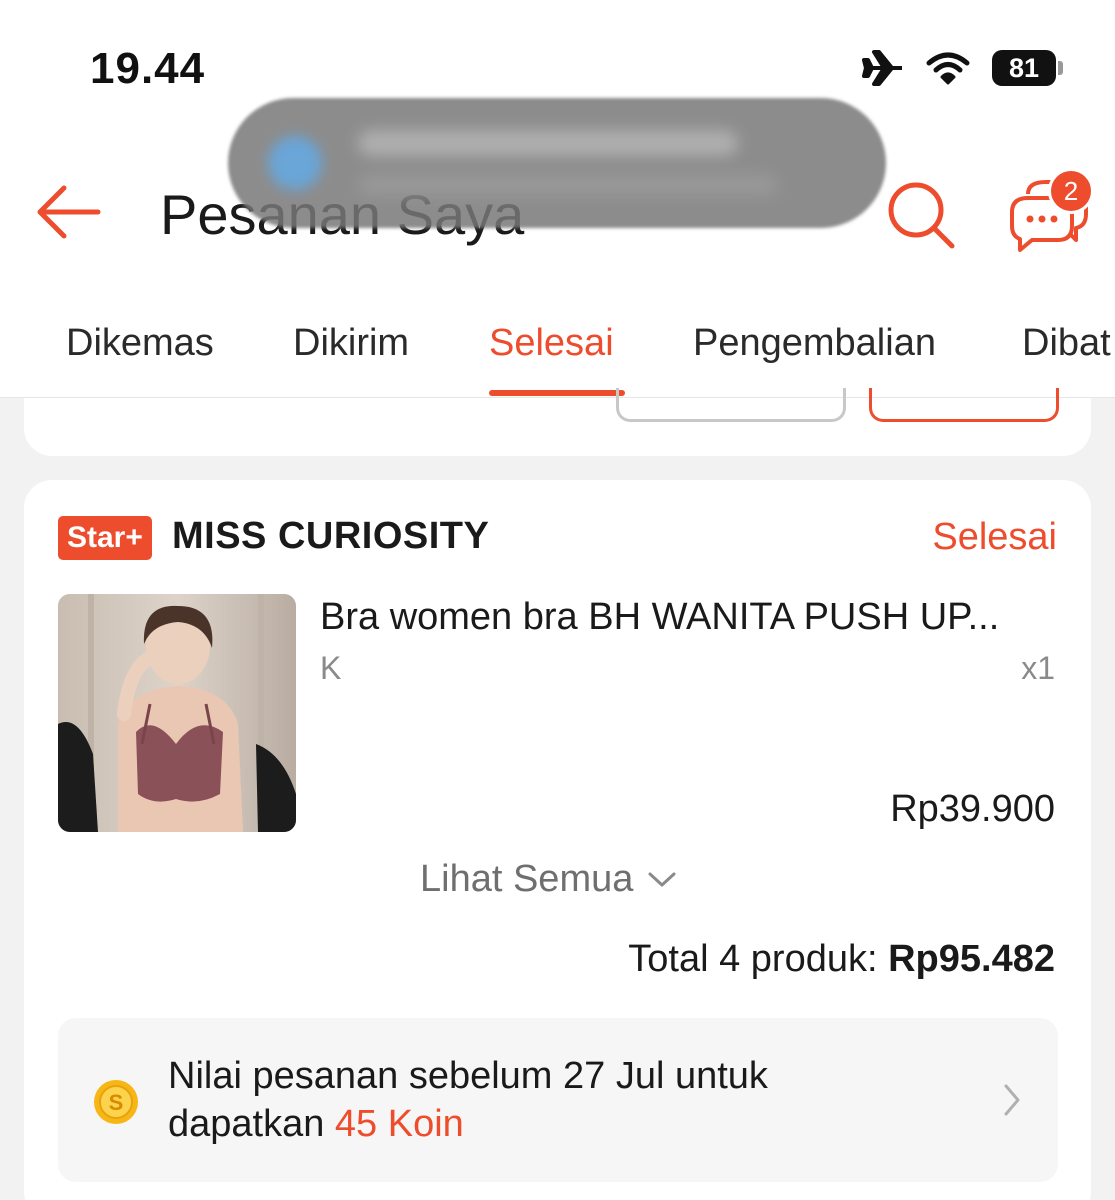 The height and width of the screenshot is (1200, 1115). I want to click on tab-dibatalkan: Dibat, so click(1066, 343).